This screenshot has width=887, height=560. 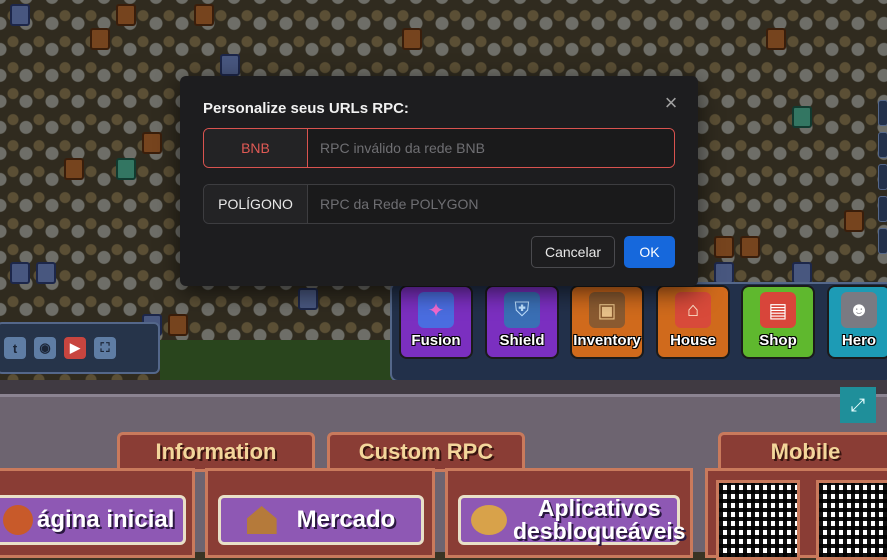 I want to click on fusion-label: Fusion, so click(x=436, y=340).